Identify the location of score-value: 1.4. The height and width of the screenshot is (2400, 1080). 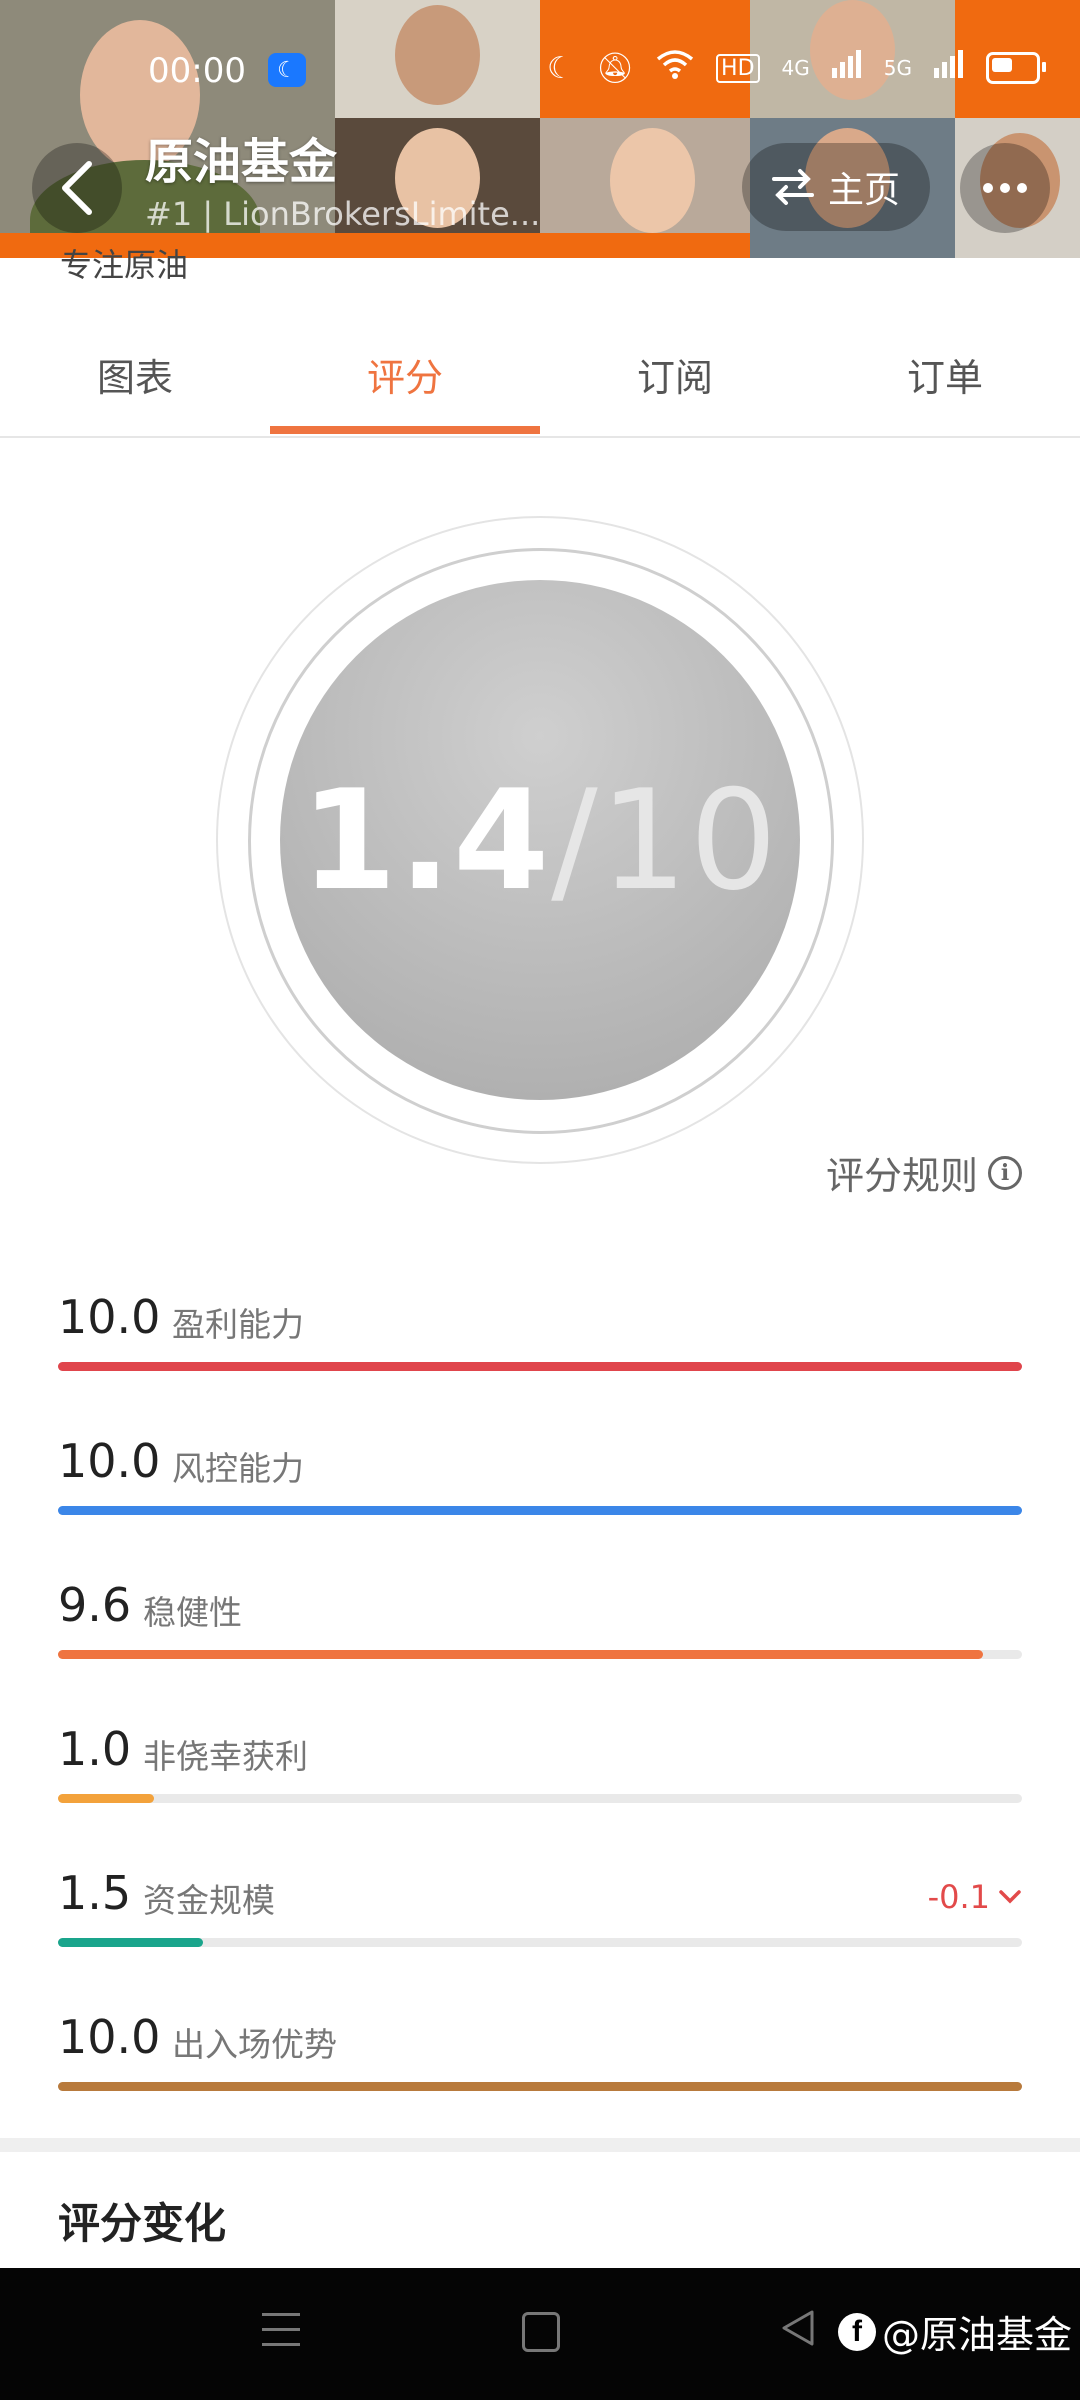
(426, 840).